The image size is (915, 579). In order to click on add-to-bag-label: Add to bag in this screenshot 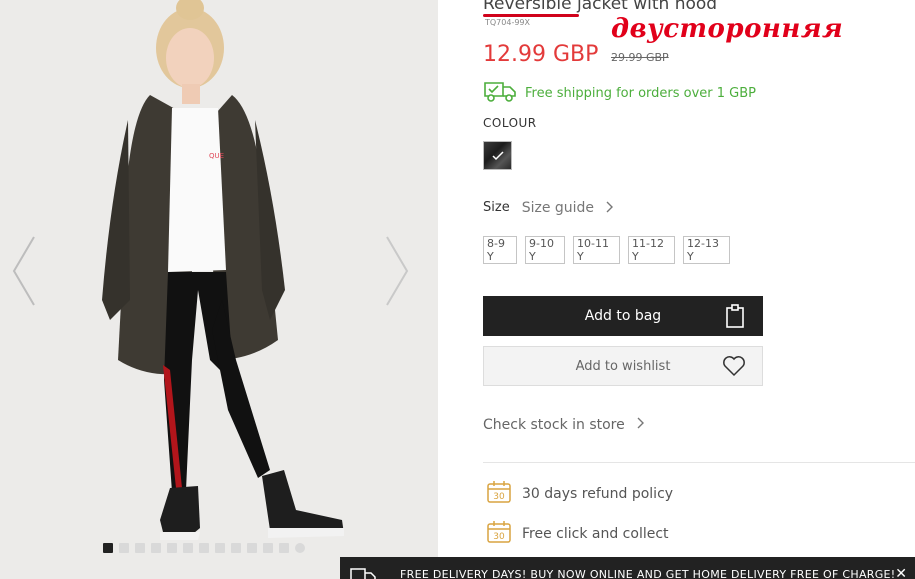, I will do `click(623, 316)`.